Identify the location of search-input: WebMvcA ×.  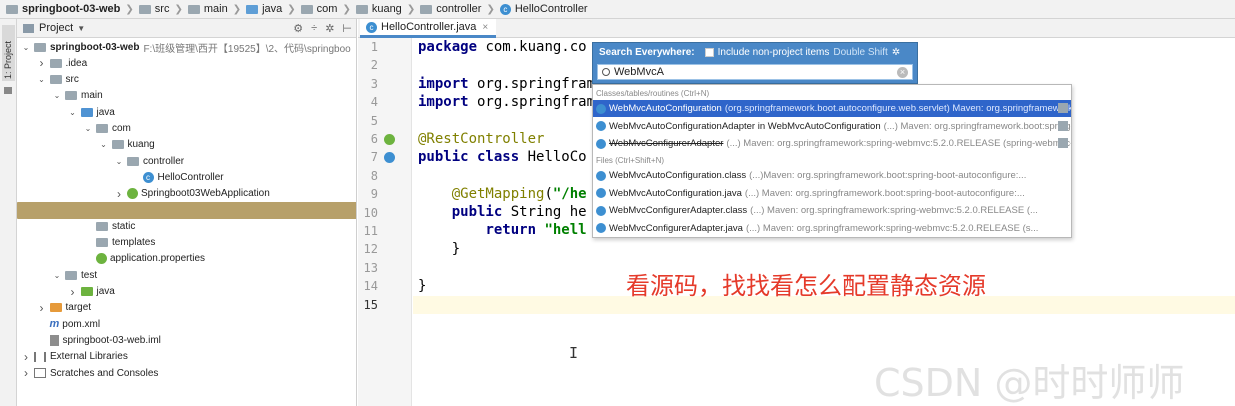
(755, 72).